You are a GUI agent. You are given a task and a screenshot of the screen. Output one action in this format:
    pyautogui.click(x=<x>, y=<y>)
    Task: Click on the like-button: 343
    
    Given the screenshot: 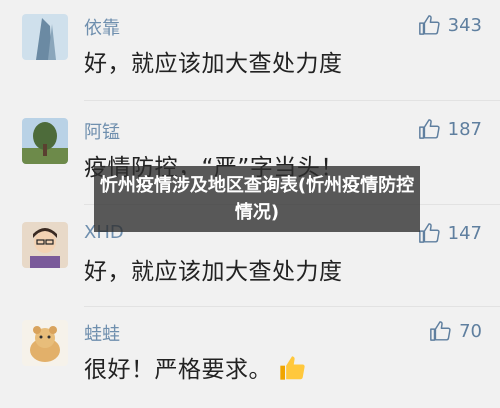 What is the action you would take?
    pyautogui.click(x=450, y=25)
    